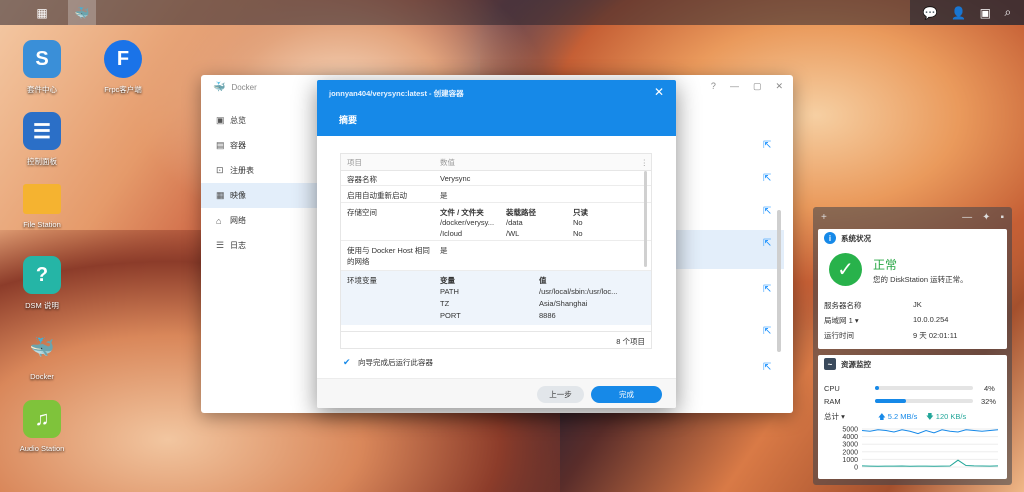 The image size is (1024, 492). What do you see at coordinates (839, 335) in the screenshot?
I see `info-key: 运行时间` at bounding box center [839, 335].